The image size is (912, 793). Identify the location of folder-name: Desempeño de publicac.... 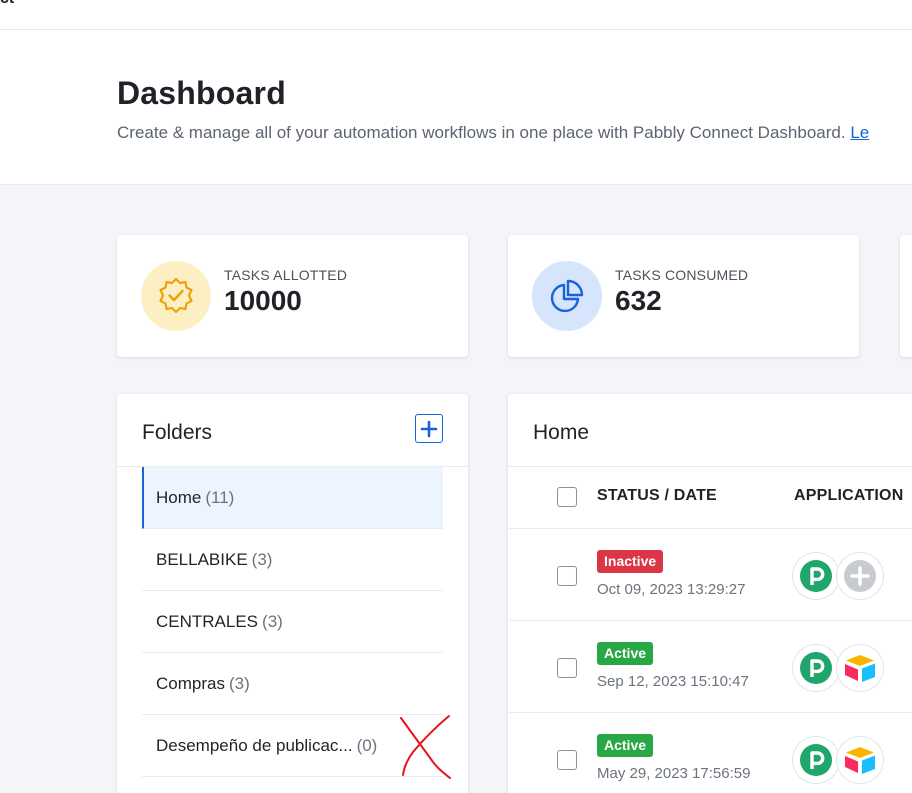
(254, 745).